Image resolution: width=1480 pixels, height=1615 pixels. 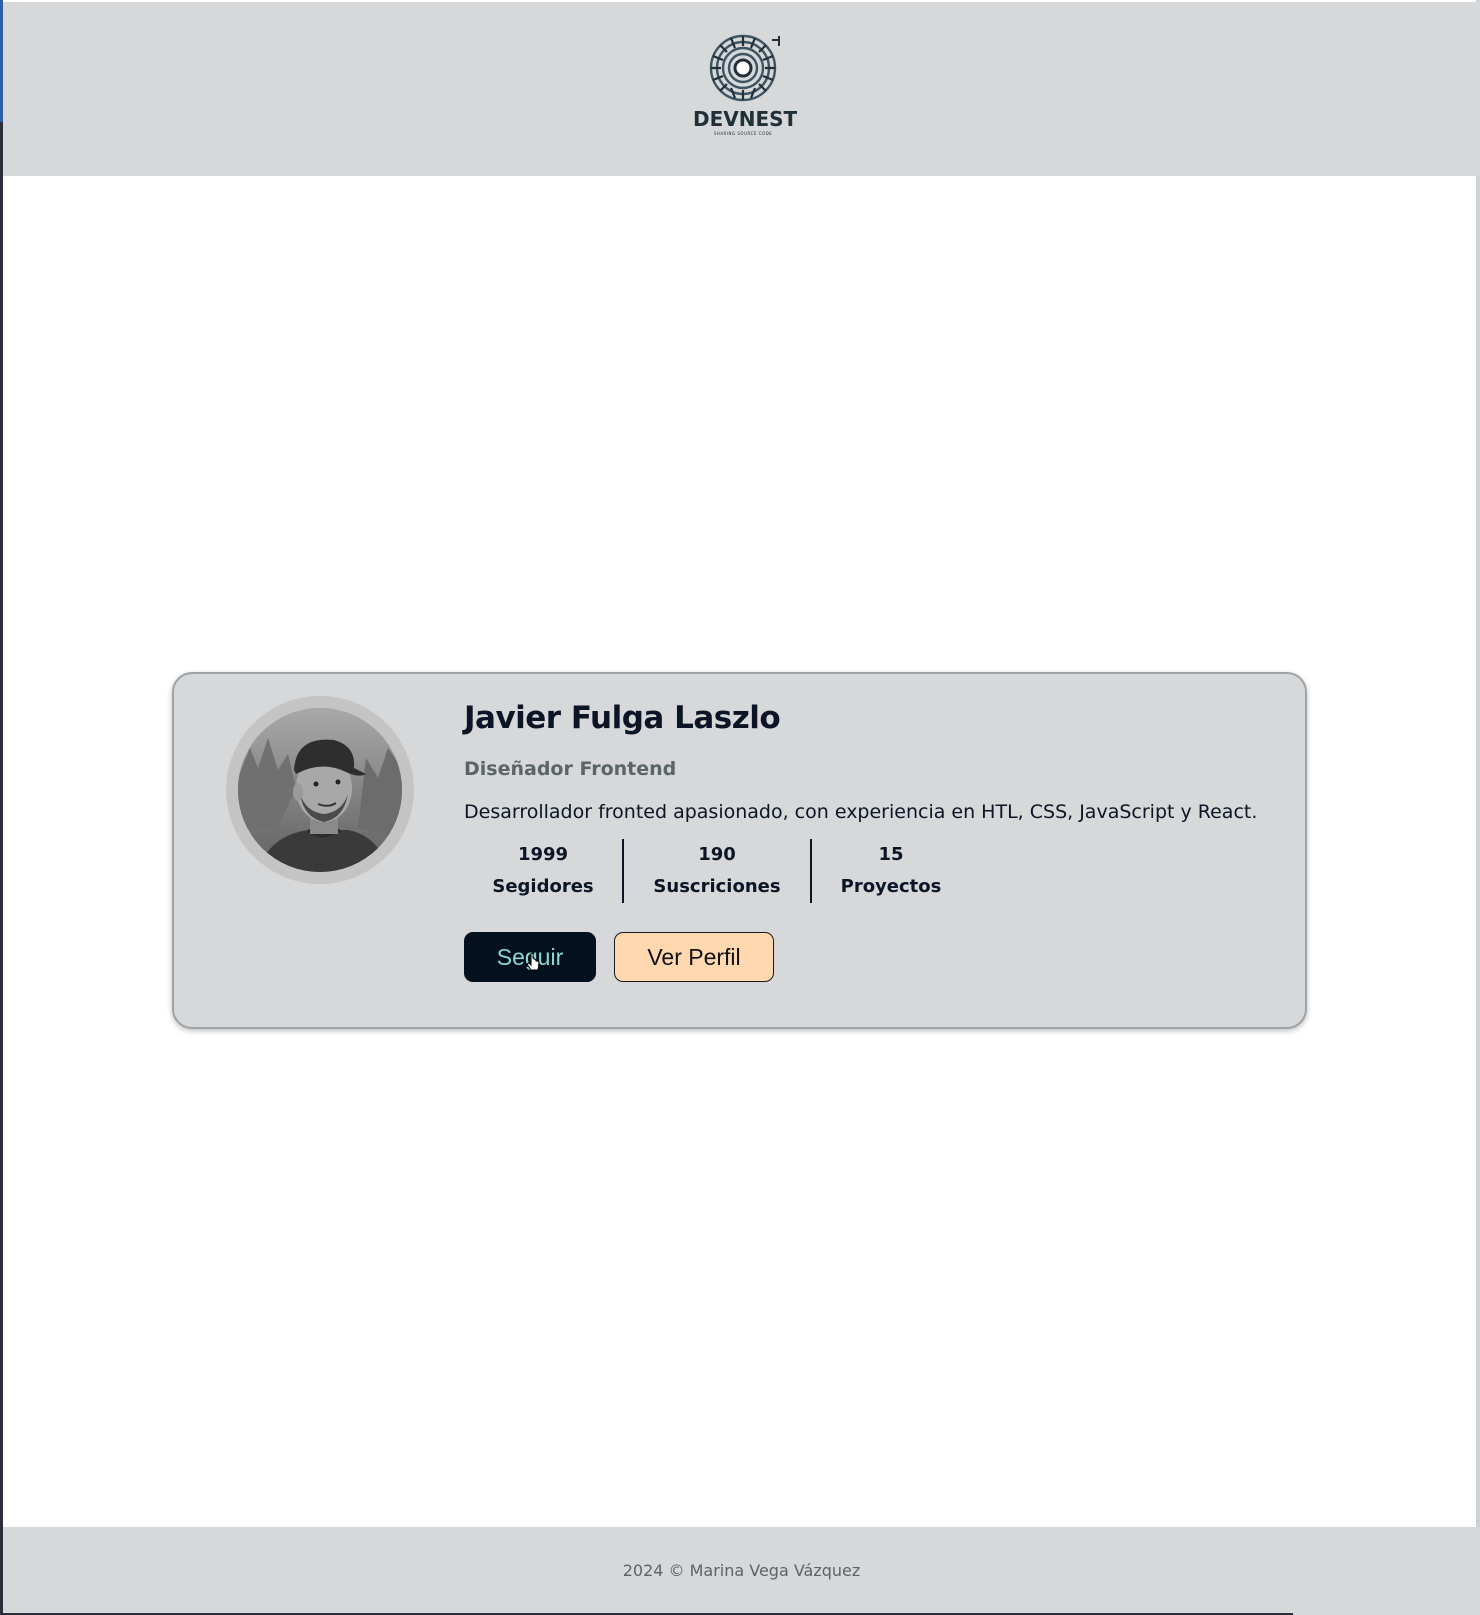 I want to click on devnest-logo-icon, so click(x=744, y=68).